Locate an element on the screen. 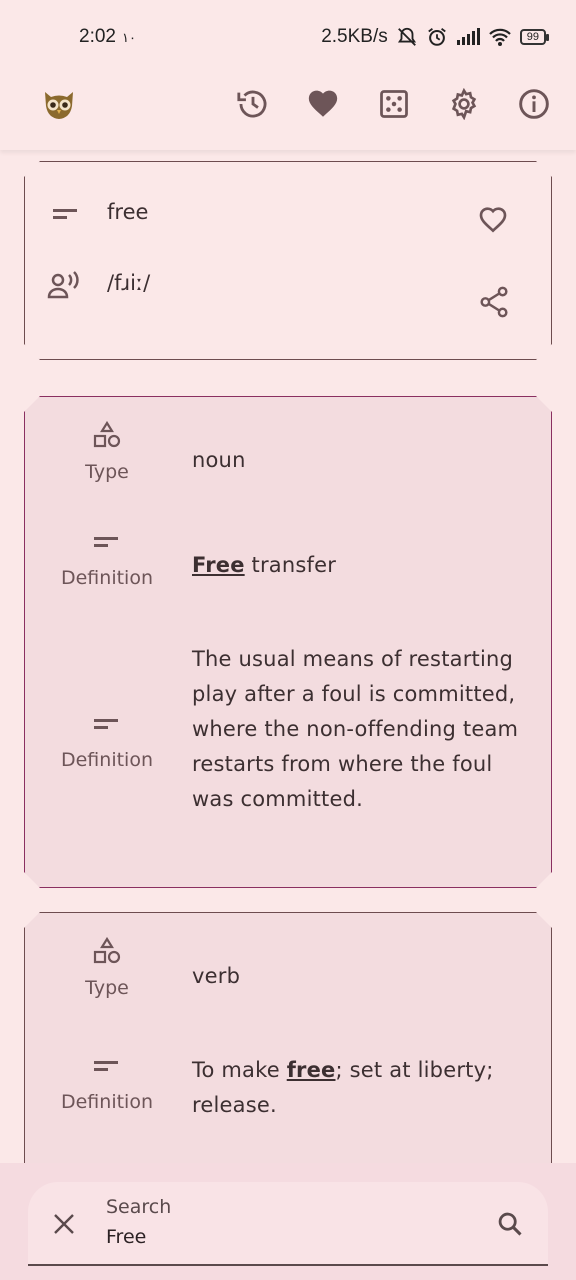 The image size is (576, 1280). definition-text: Free transfer is located at coordinates (264, 565).